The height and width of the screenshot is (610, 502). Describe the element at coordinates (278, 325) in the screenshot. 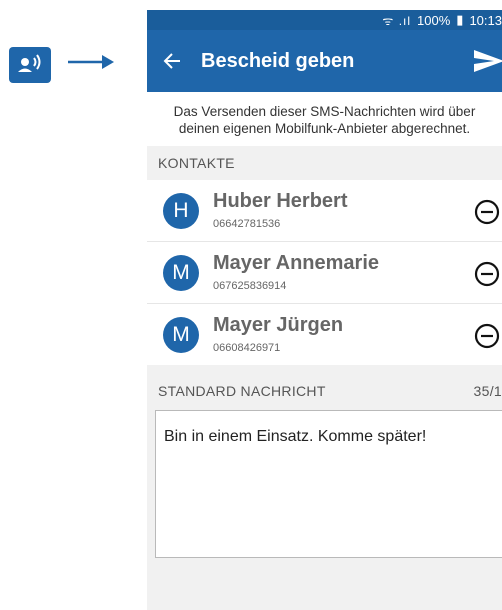

I see `contact-name: Mayer Jürgen` at that location.